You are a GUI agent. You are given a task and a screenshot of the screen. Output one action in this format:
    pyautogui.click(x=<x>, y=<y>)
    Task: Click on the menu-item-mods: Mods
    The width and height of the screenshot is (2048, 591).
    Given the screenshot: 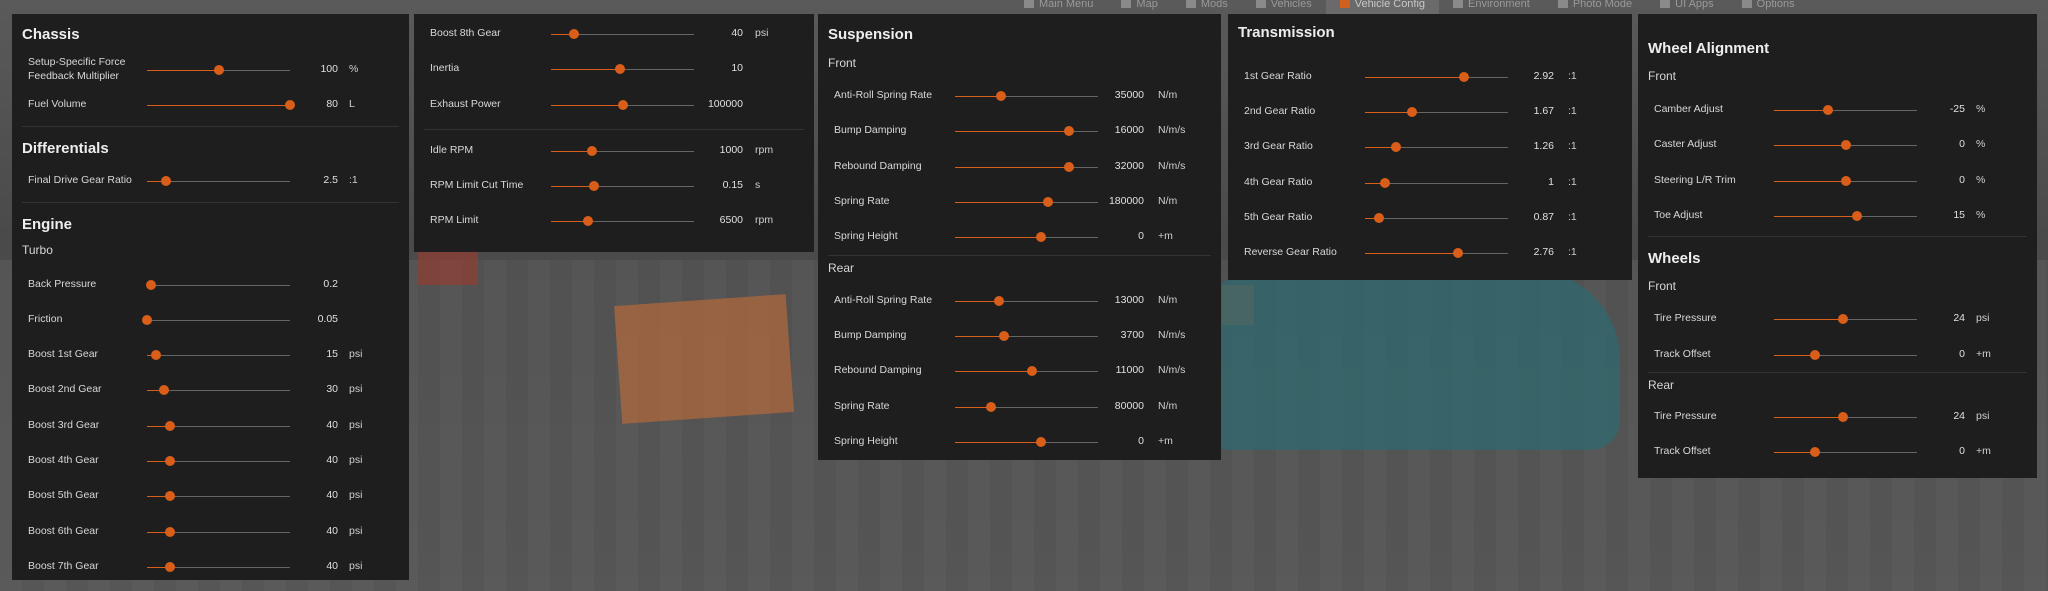 What is the action you would take?
    pyautogui.click(x=1207, y=7)
    